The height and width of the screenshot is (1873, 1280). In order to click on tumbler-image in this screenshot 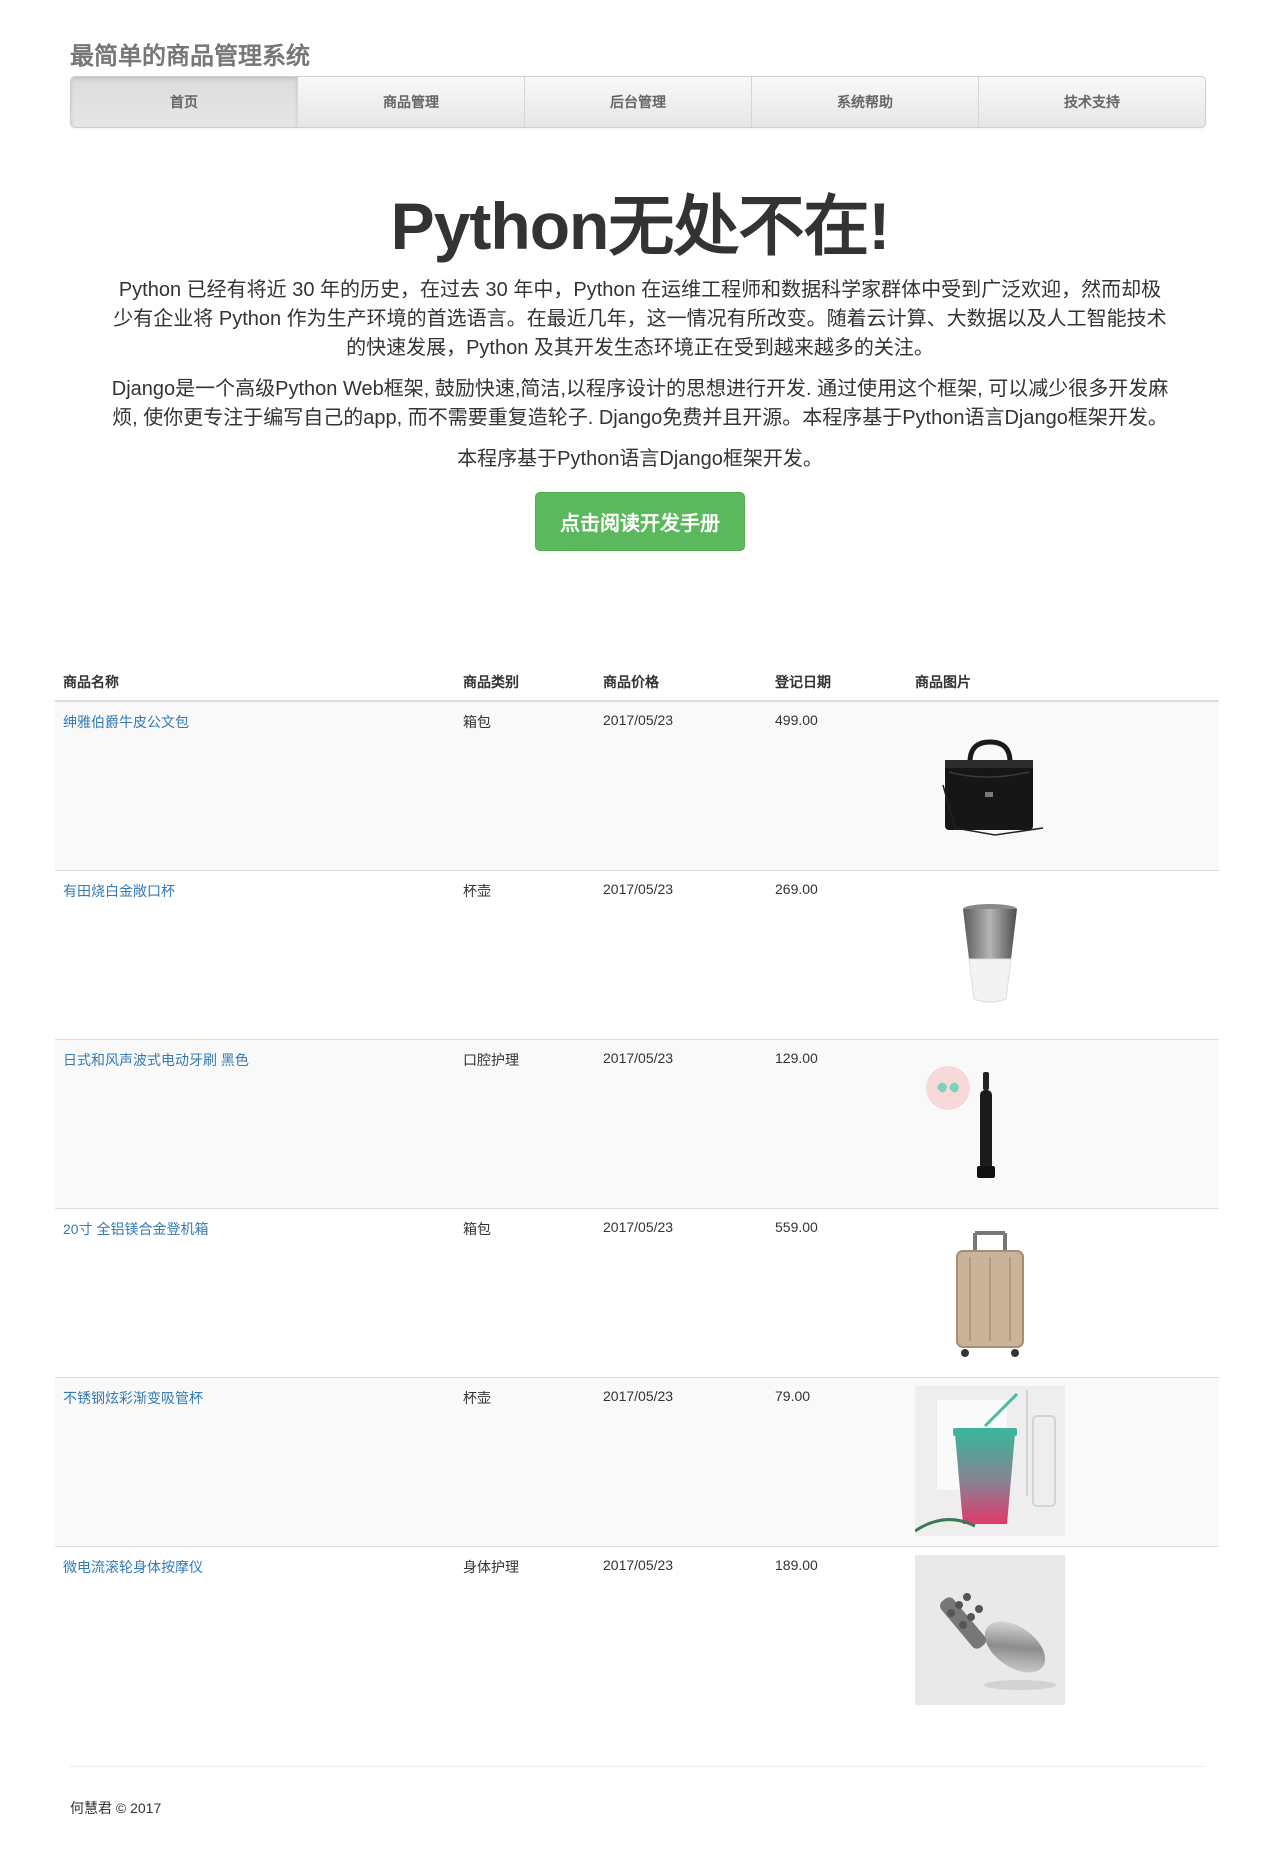, I will do `click(990, 1461)`.